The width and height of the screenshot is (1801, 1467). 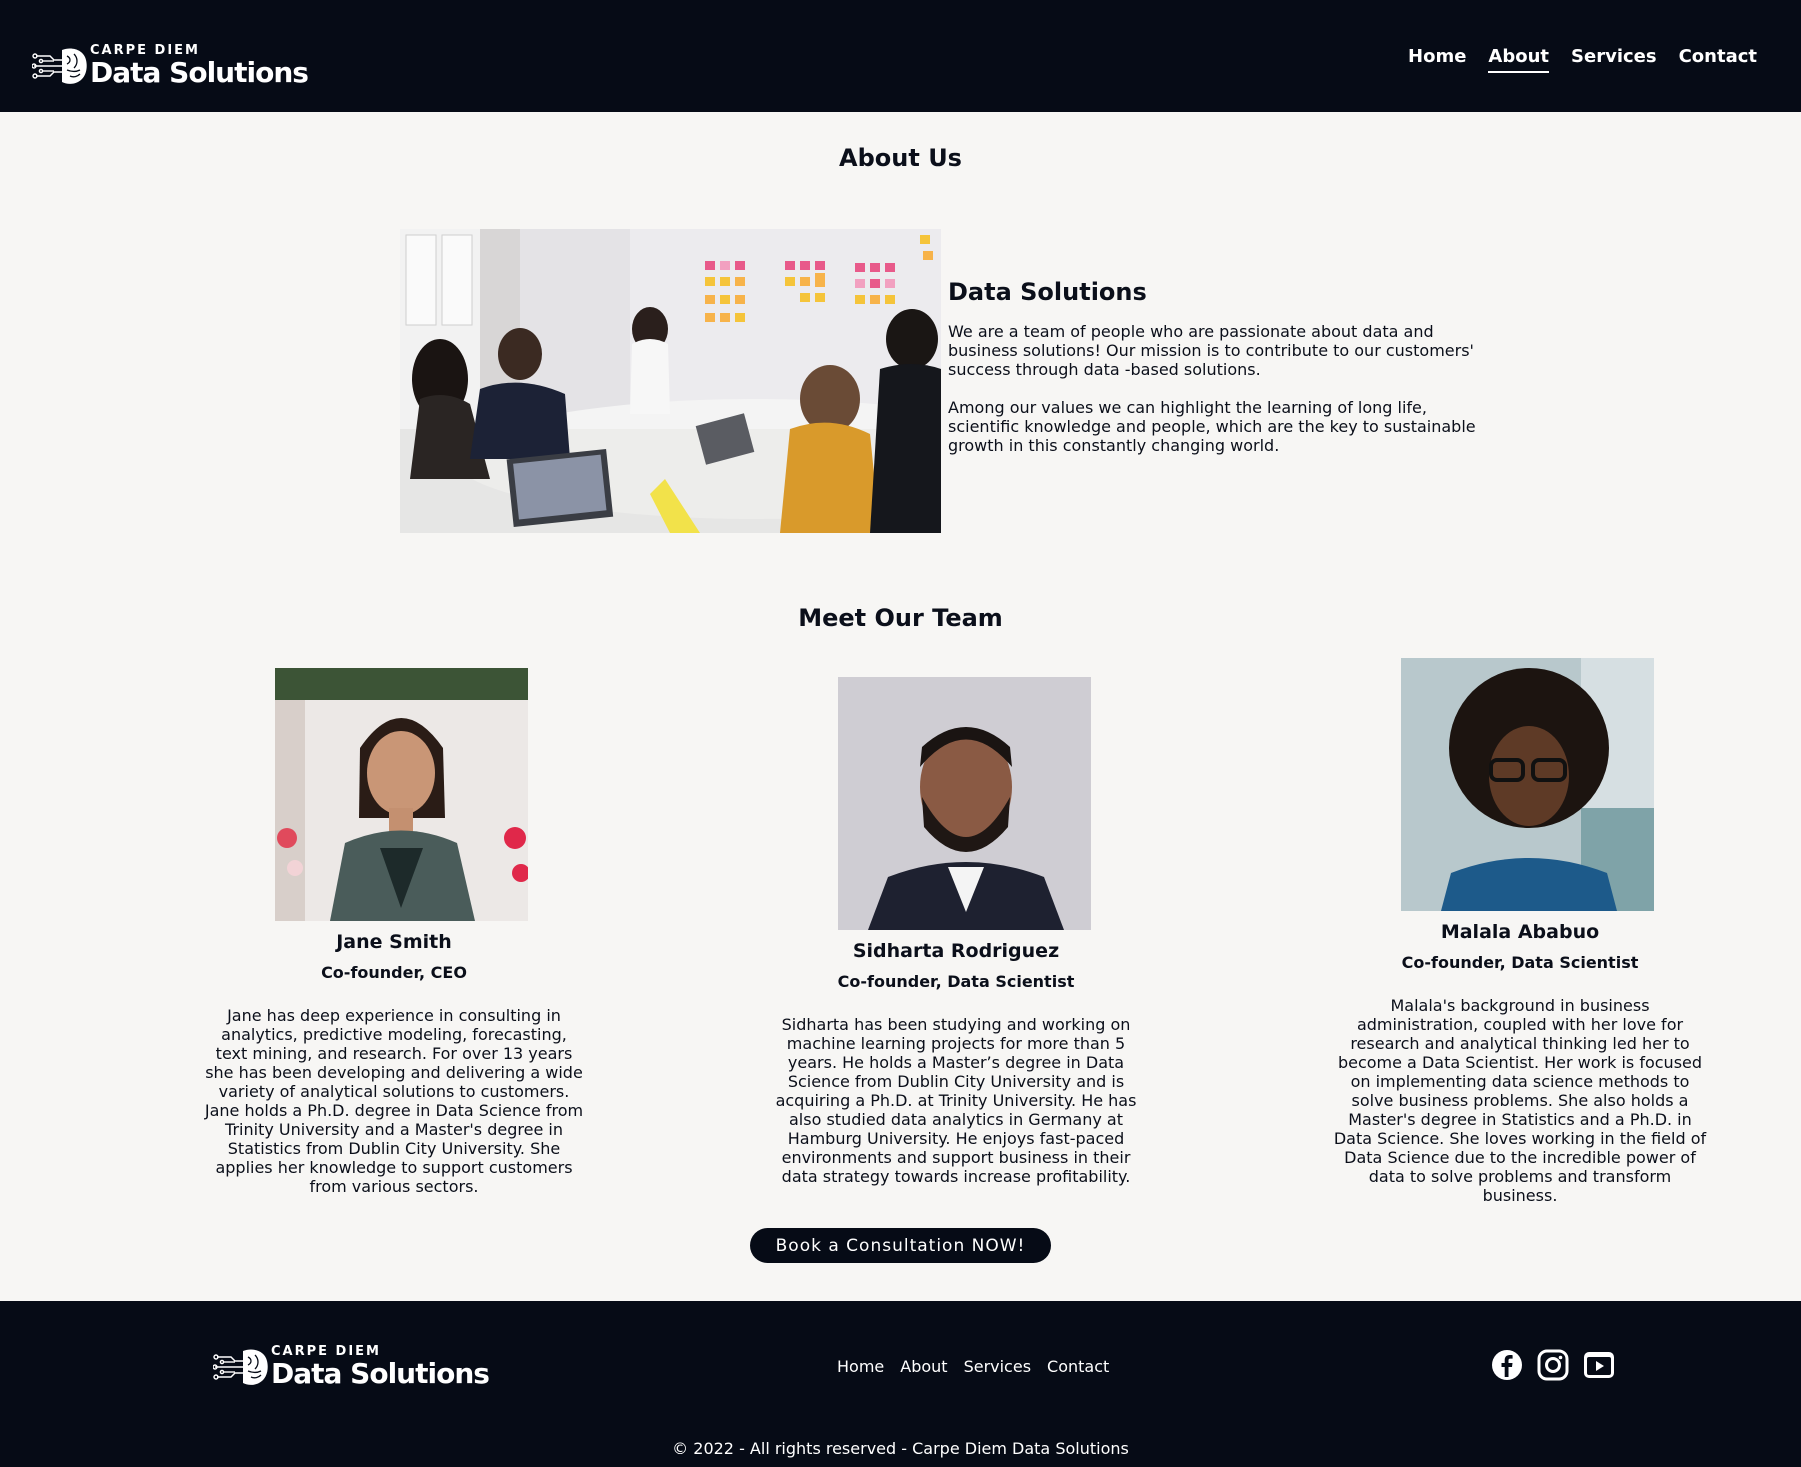 I want to click on nav-about: About, so click(x=1519, y=59).